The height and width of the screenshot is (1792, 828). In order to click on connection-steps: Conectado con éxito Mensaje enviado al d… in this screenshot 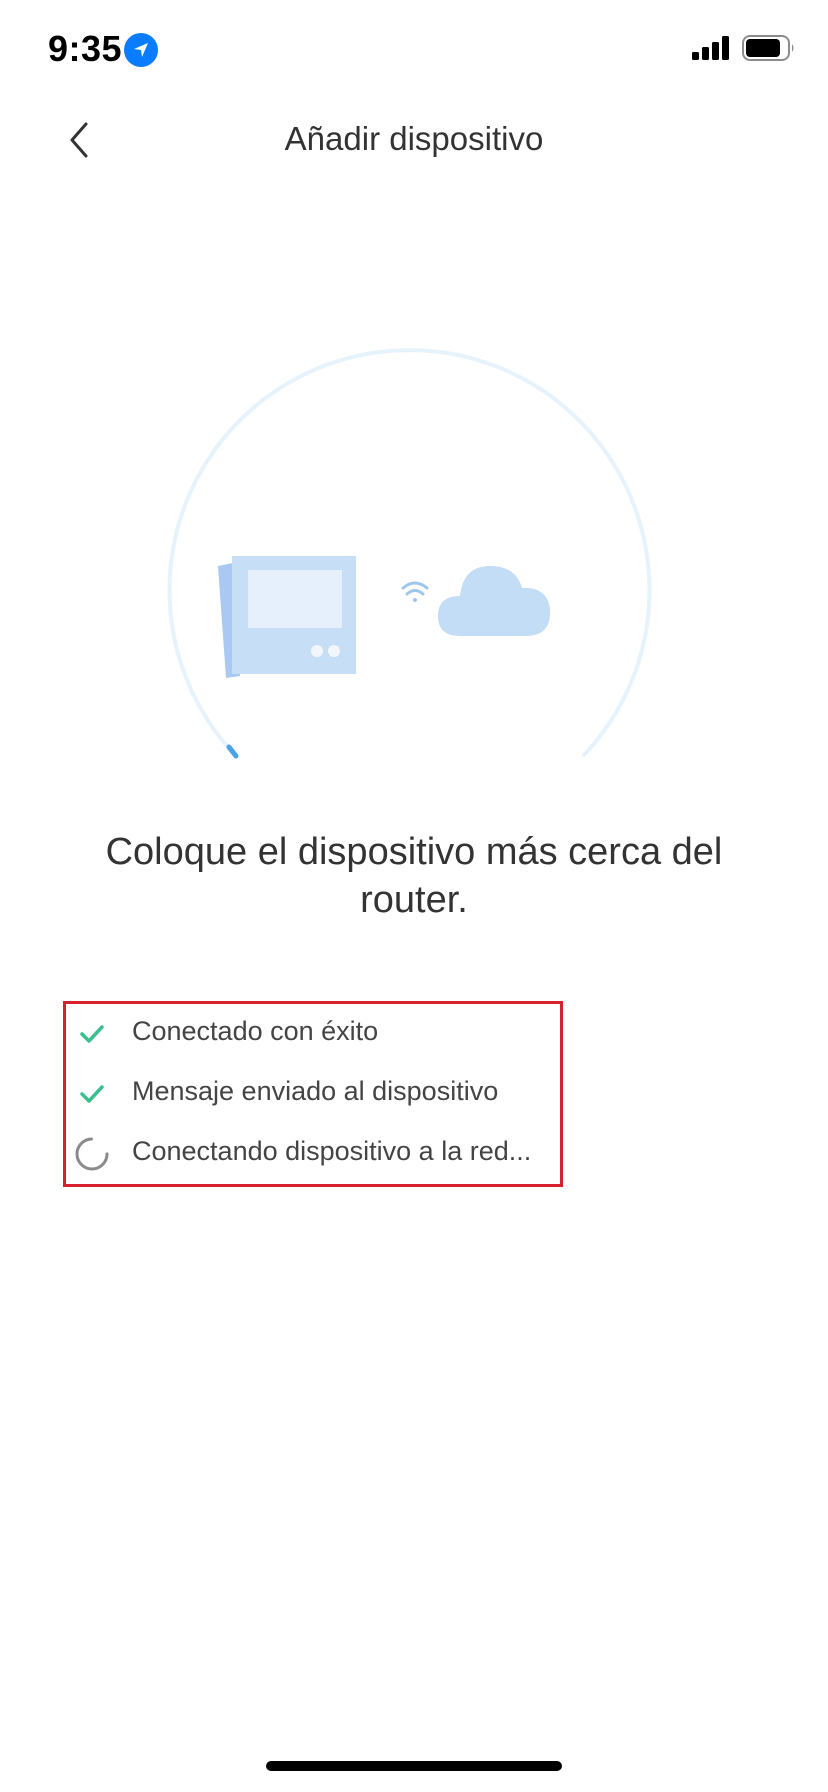, I will do `click(313, 1094)`.